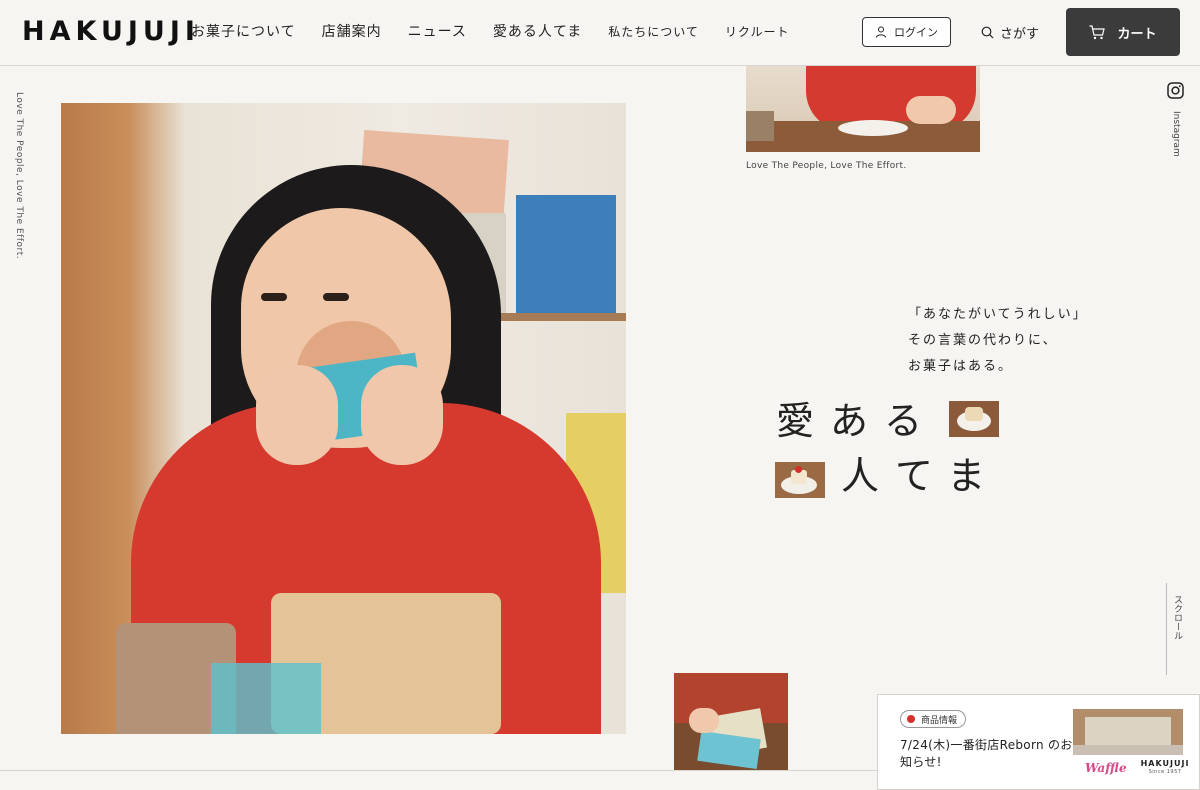 This screenshot has width=1200, height=790. Describe the element at coordinates (1137, 768) in the screenshot. I see `news-logos: Waffle HAKUJUJI Since 1957` at that location.